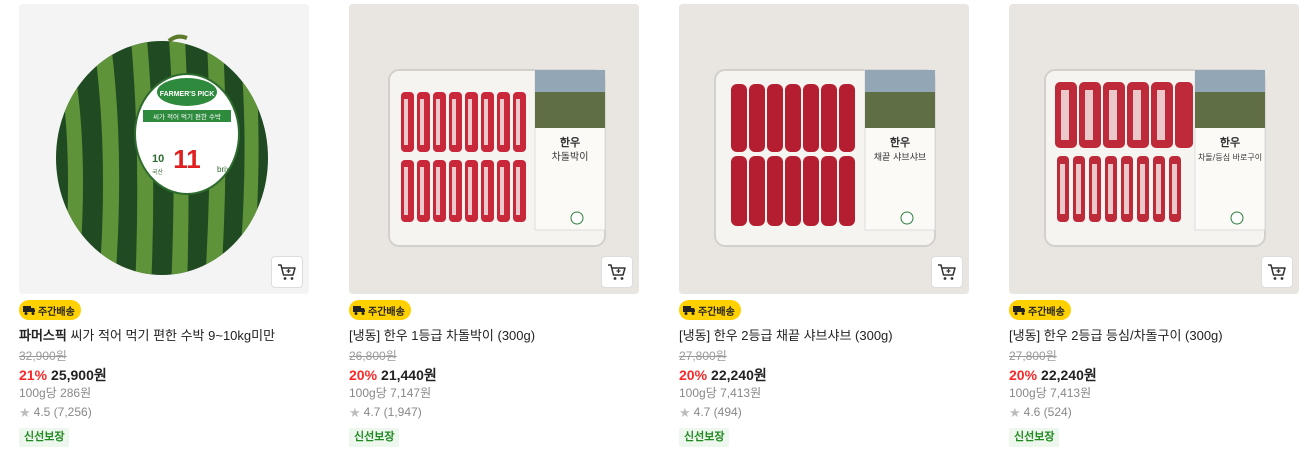 The image size is (1305, 461). Describe the element at coordinates (392, 412) in the screenshot. I see `rating-value: 4.7 (1,947)` at that location.